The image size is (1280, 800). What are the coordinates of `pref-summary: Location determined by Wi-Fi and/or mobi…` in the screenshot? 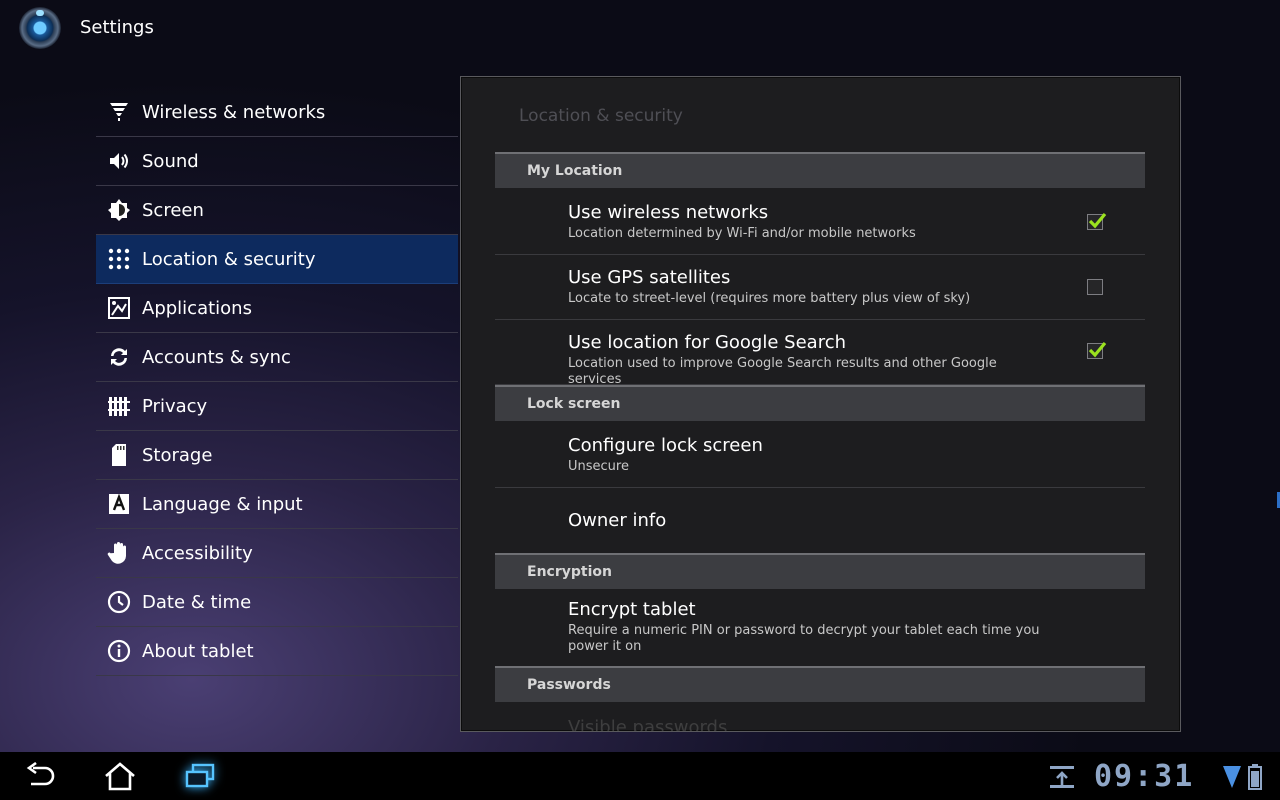 It's located at (742, 233).